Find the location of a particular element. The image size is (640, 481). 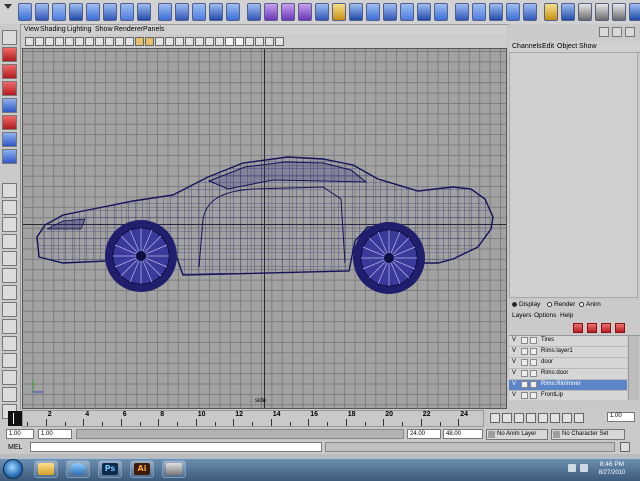

layer-options-icon is located at coordinates (606, 328).